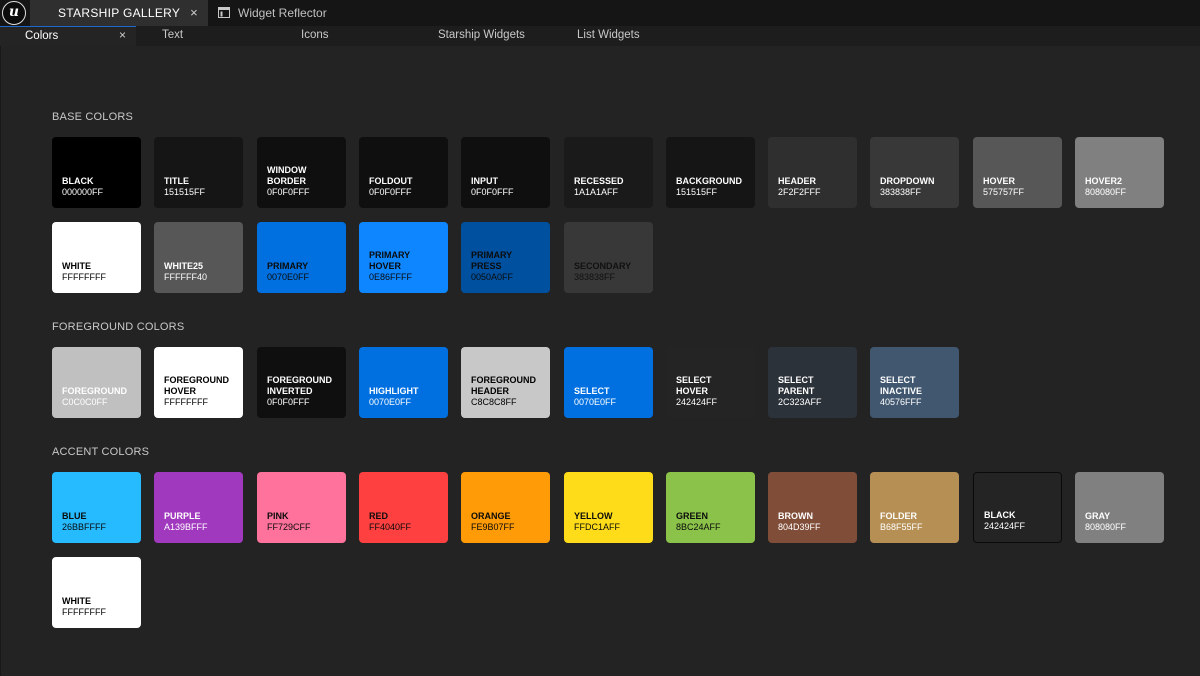 The width and height of the screenshot is (1200, 676). I want to click on swatch-name: BACKGROUND, so click(709, 181).